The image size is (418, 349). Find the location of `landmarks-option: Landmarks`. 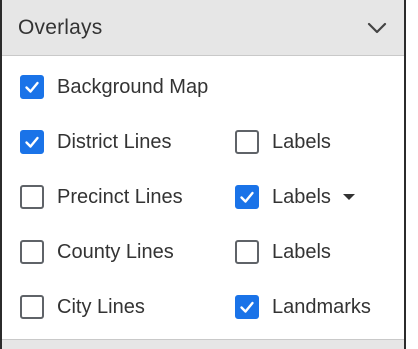

landmarks-option: Landmarks is located at coordinates (303, 307).